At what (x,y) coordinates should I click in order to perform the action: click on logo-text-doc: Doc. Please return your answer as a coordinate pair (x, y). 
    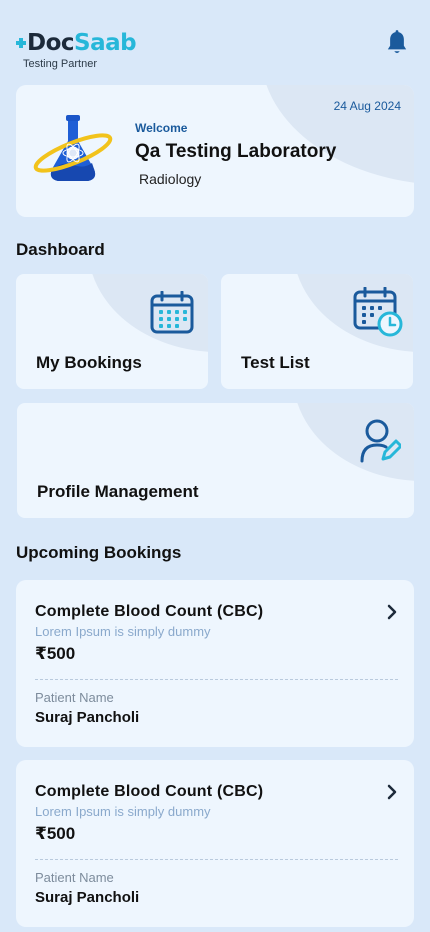
    Looking at the image, I should click on (51, 43).